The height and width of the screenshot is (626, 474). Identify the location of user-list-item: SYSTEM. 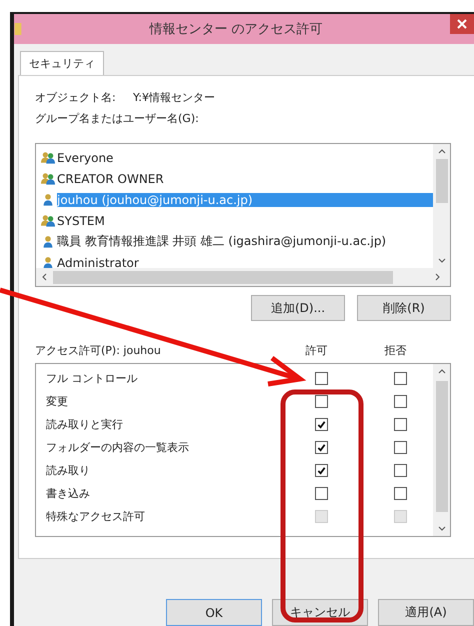
(237, 221).